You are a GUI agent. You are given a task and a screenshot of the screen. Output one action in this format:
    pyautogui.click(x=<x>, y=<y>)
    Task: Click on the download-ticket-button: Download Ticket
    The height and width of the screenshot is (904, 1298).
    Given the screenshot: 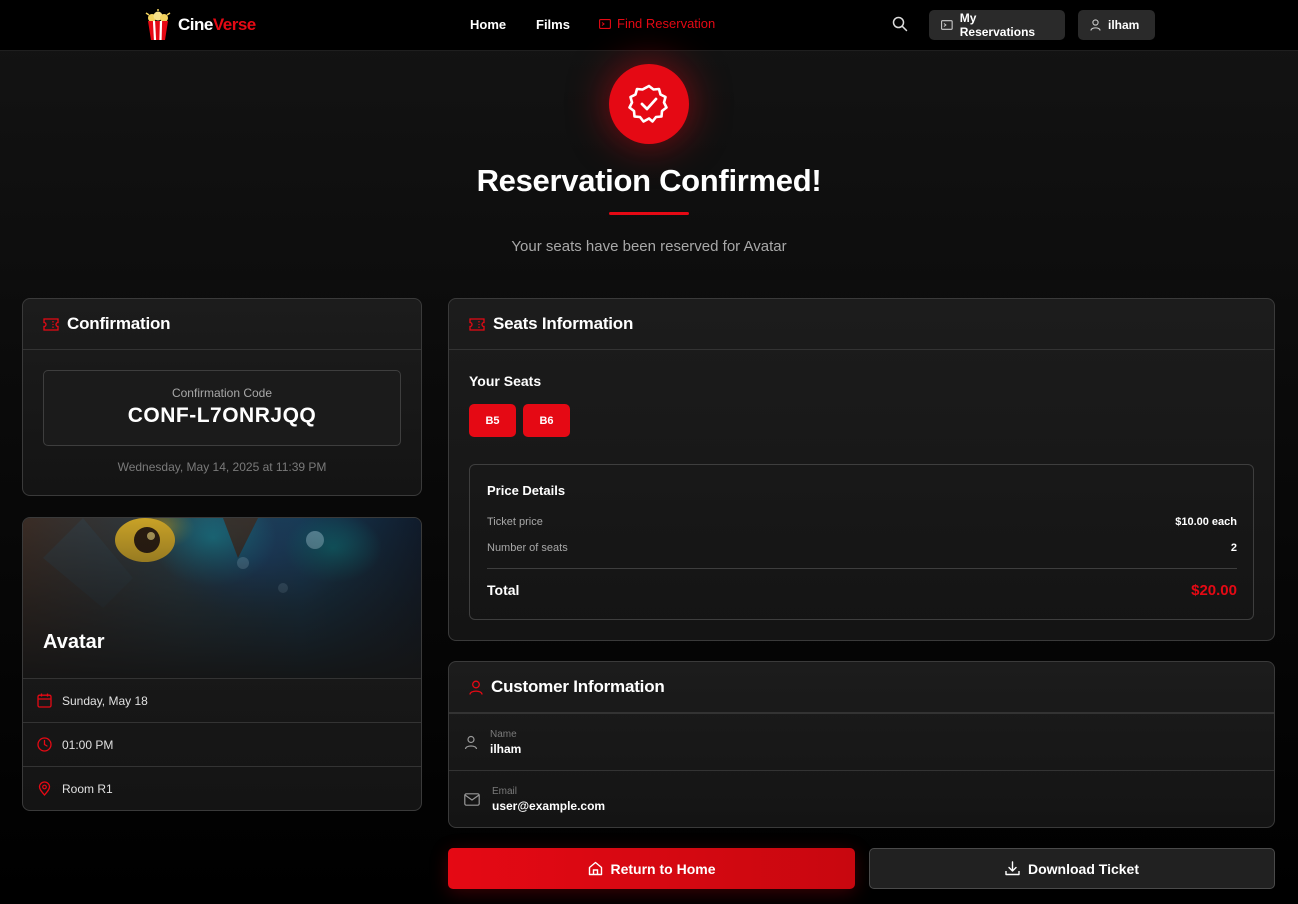 What is the action you would take?
    pyautogui.click(x=1072, y=868)
    